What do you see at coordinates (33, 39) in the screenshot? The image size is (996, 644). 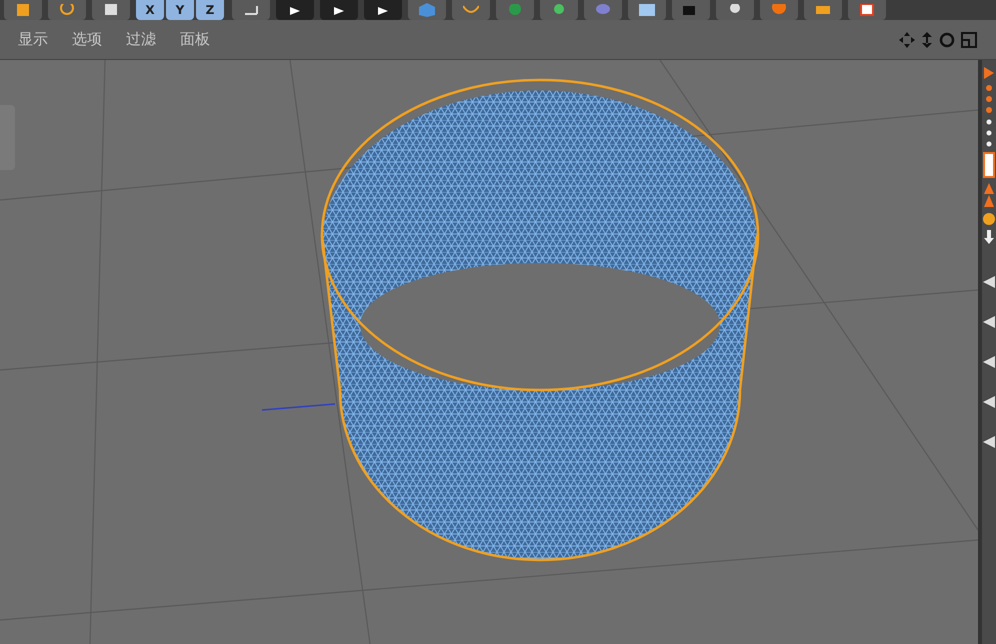 I see `menu-item: 显示` at bounding box center [33, 39].